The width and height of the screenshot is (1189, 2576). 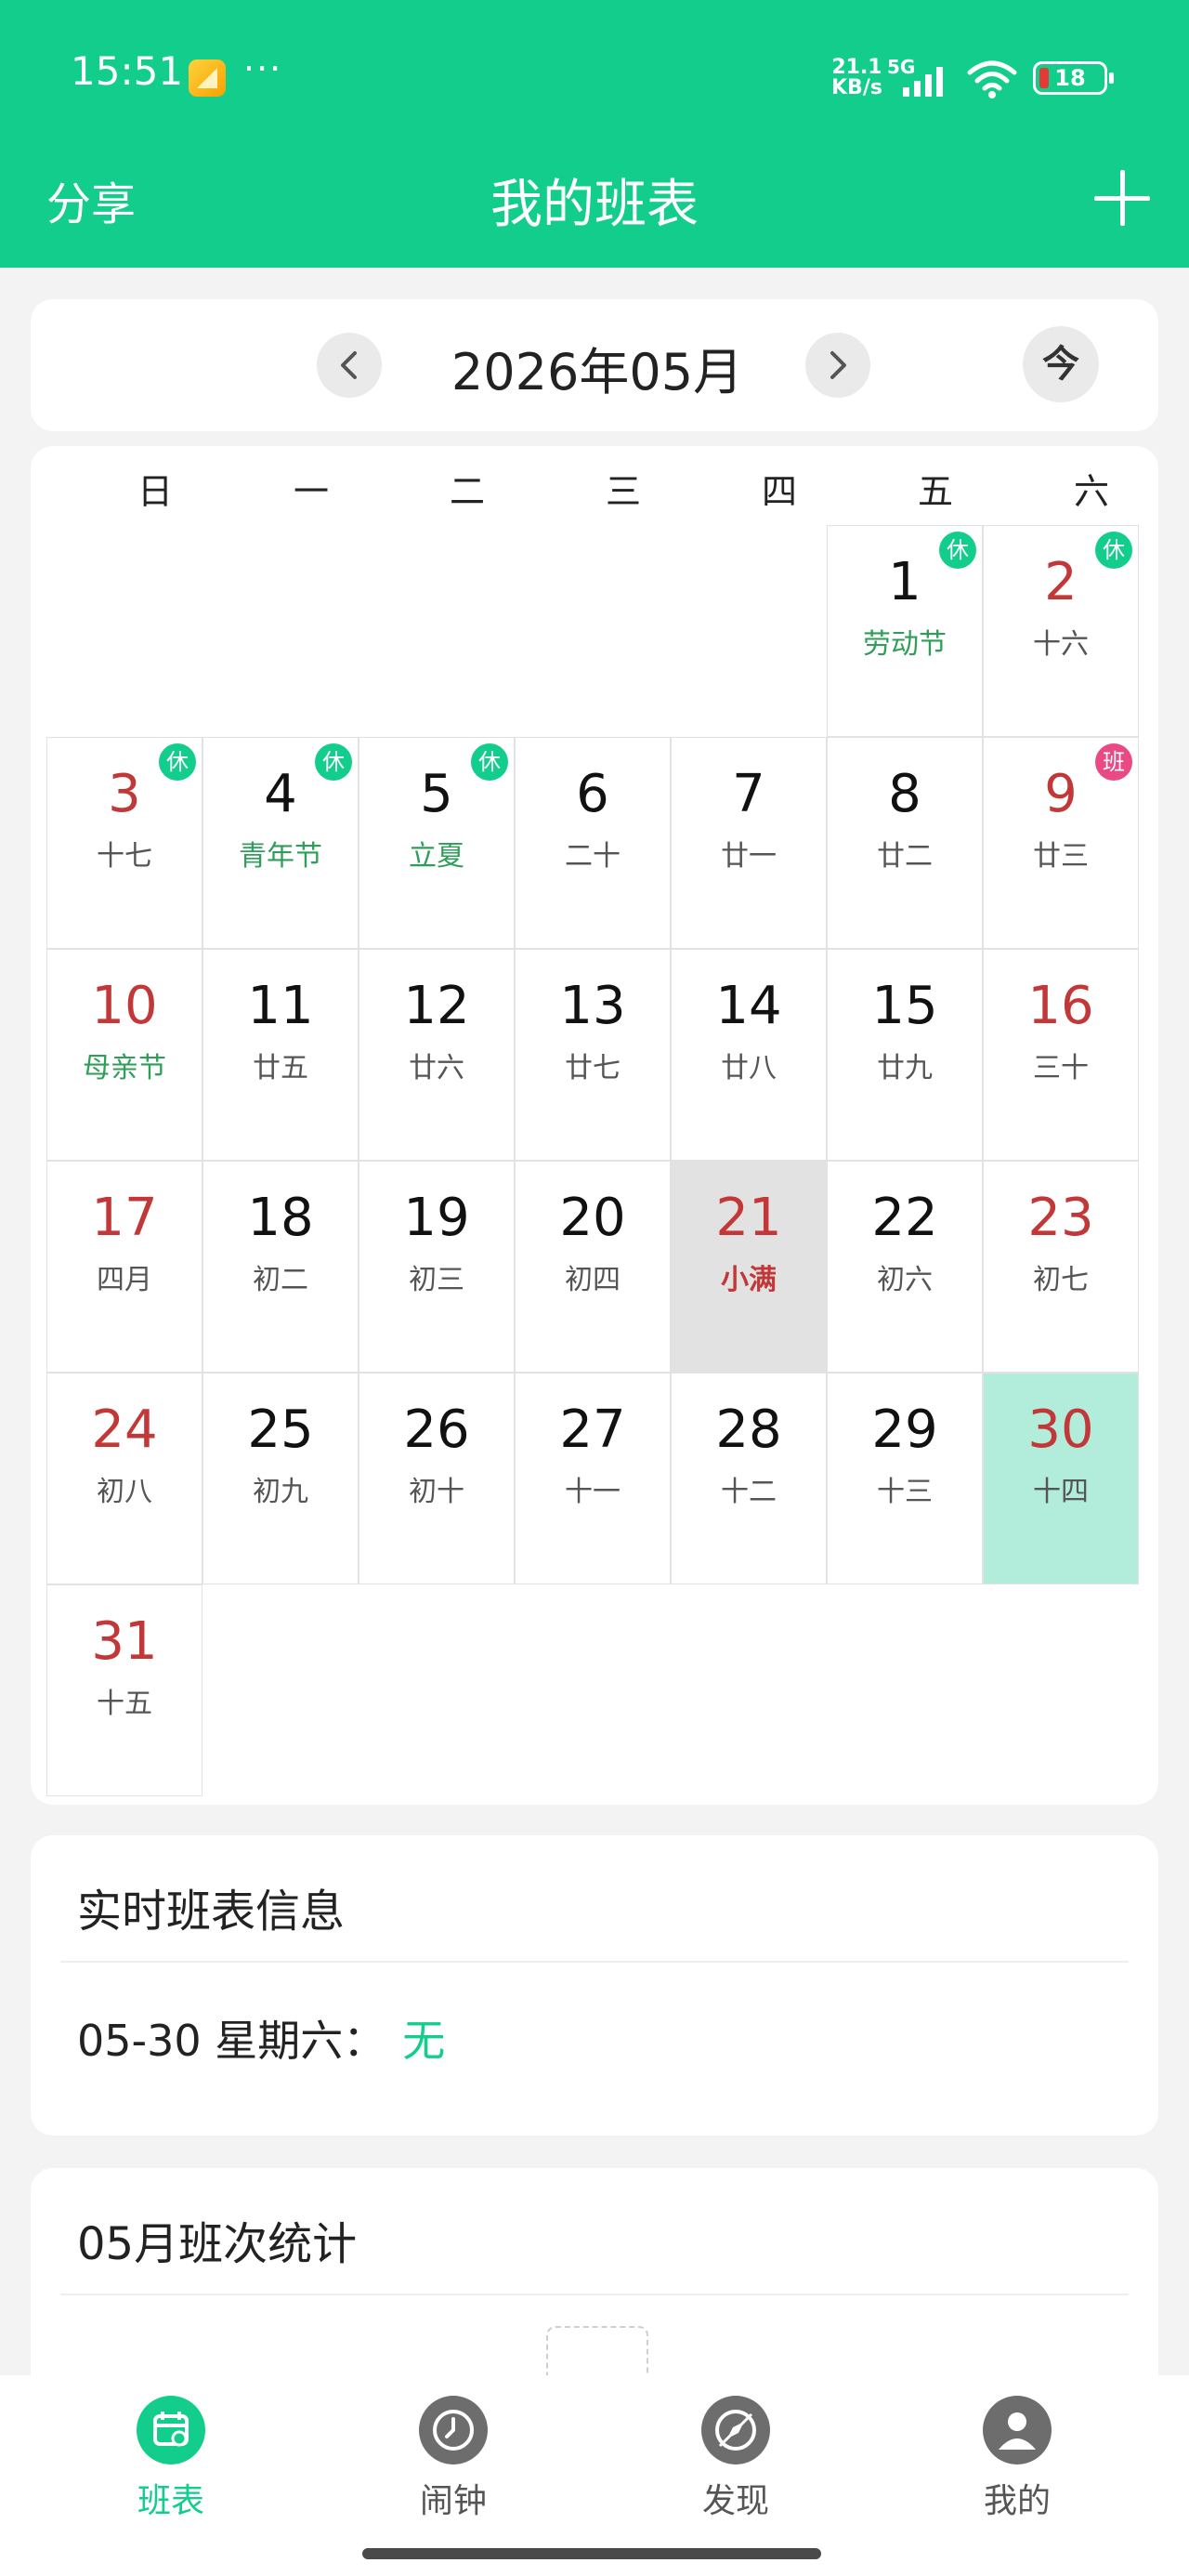 I want to click on calendar-day-cell: 27 十一, so click(x=593, y=1478).